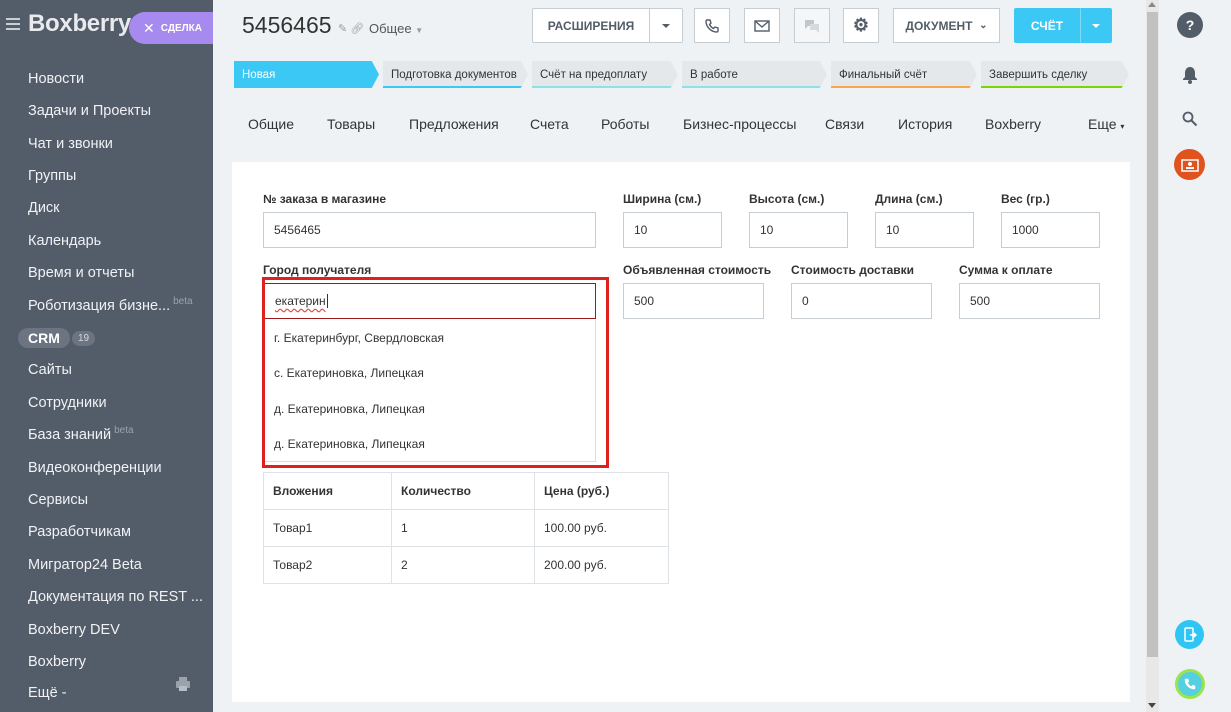 This screenshot has width=1231, height=712. What do you see at coordinates (1152, 705) in the screenshot?
I see `scroll-down-arrow-icon` at bounding box center [1152, 705].